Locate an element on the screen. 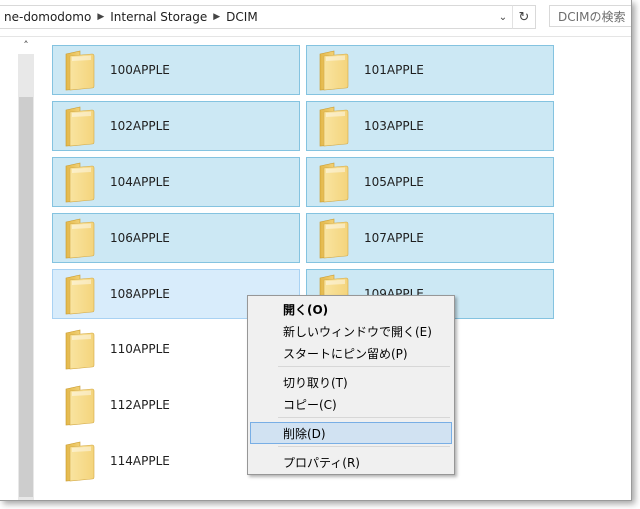  folder-item: 101APPLE is located at coordinates (430, 70).